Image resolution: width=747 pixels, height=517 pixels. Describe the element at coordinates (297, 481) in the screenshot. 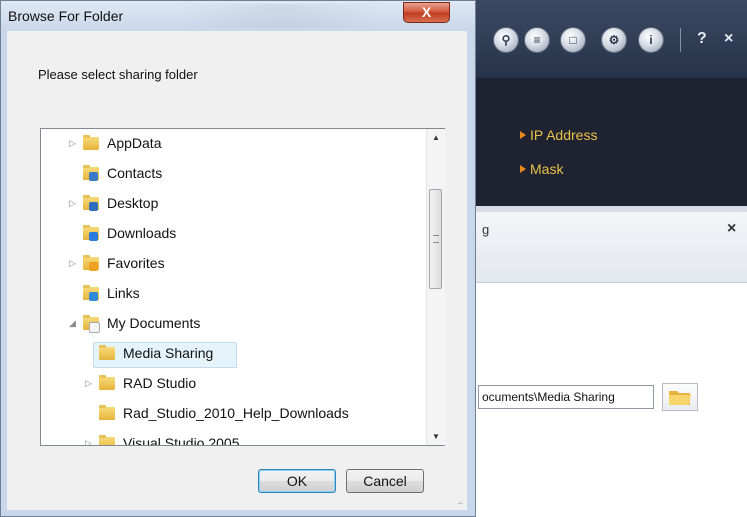

I see `ok-button: OK` at that location.